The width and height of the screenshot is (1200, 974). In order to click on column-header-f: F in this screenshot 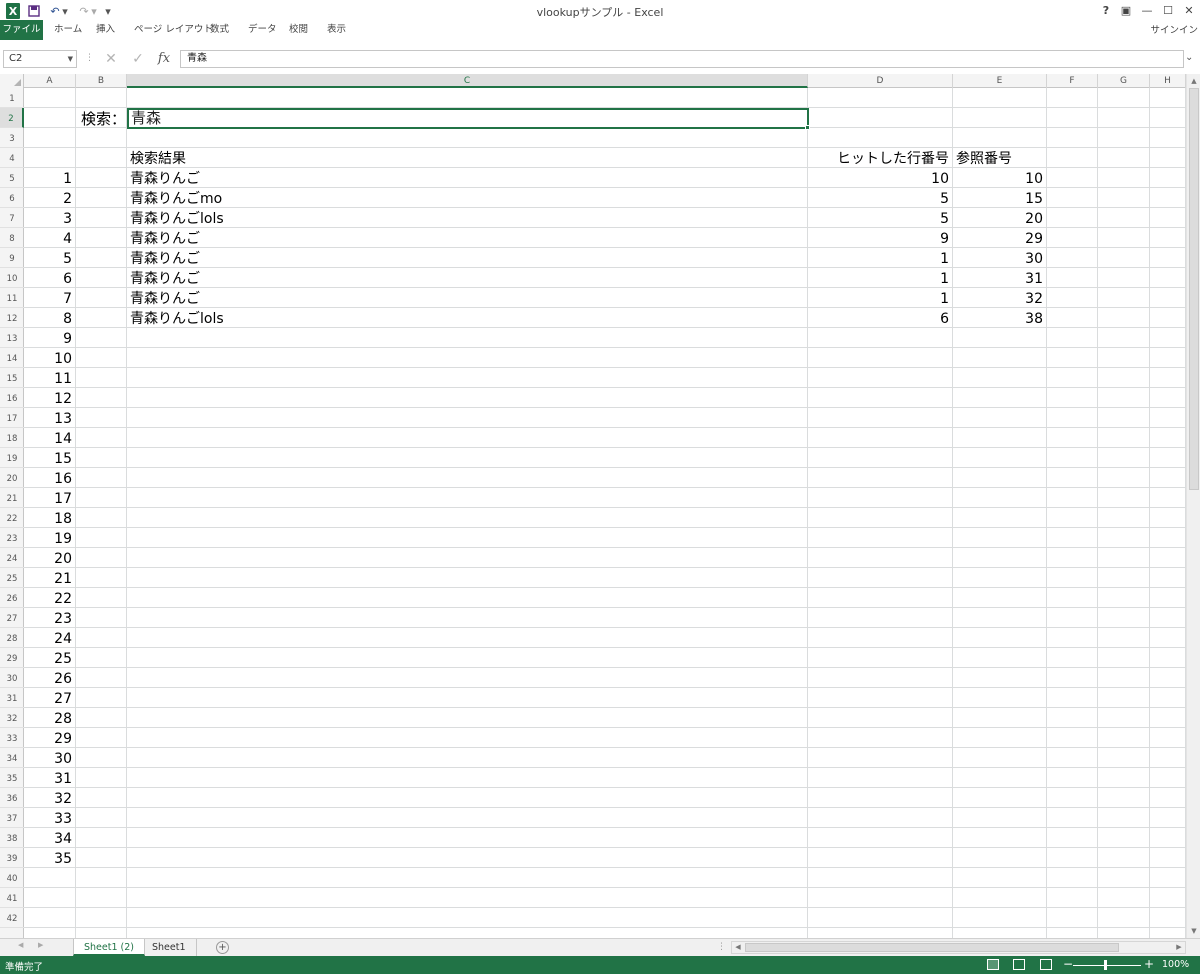, I will do `click(1072, 81)`.